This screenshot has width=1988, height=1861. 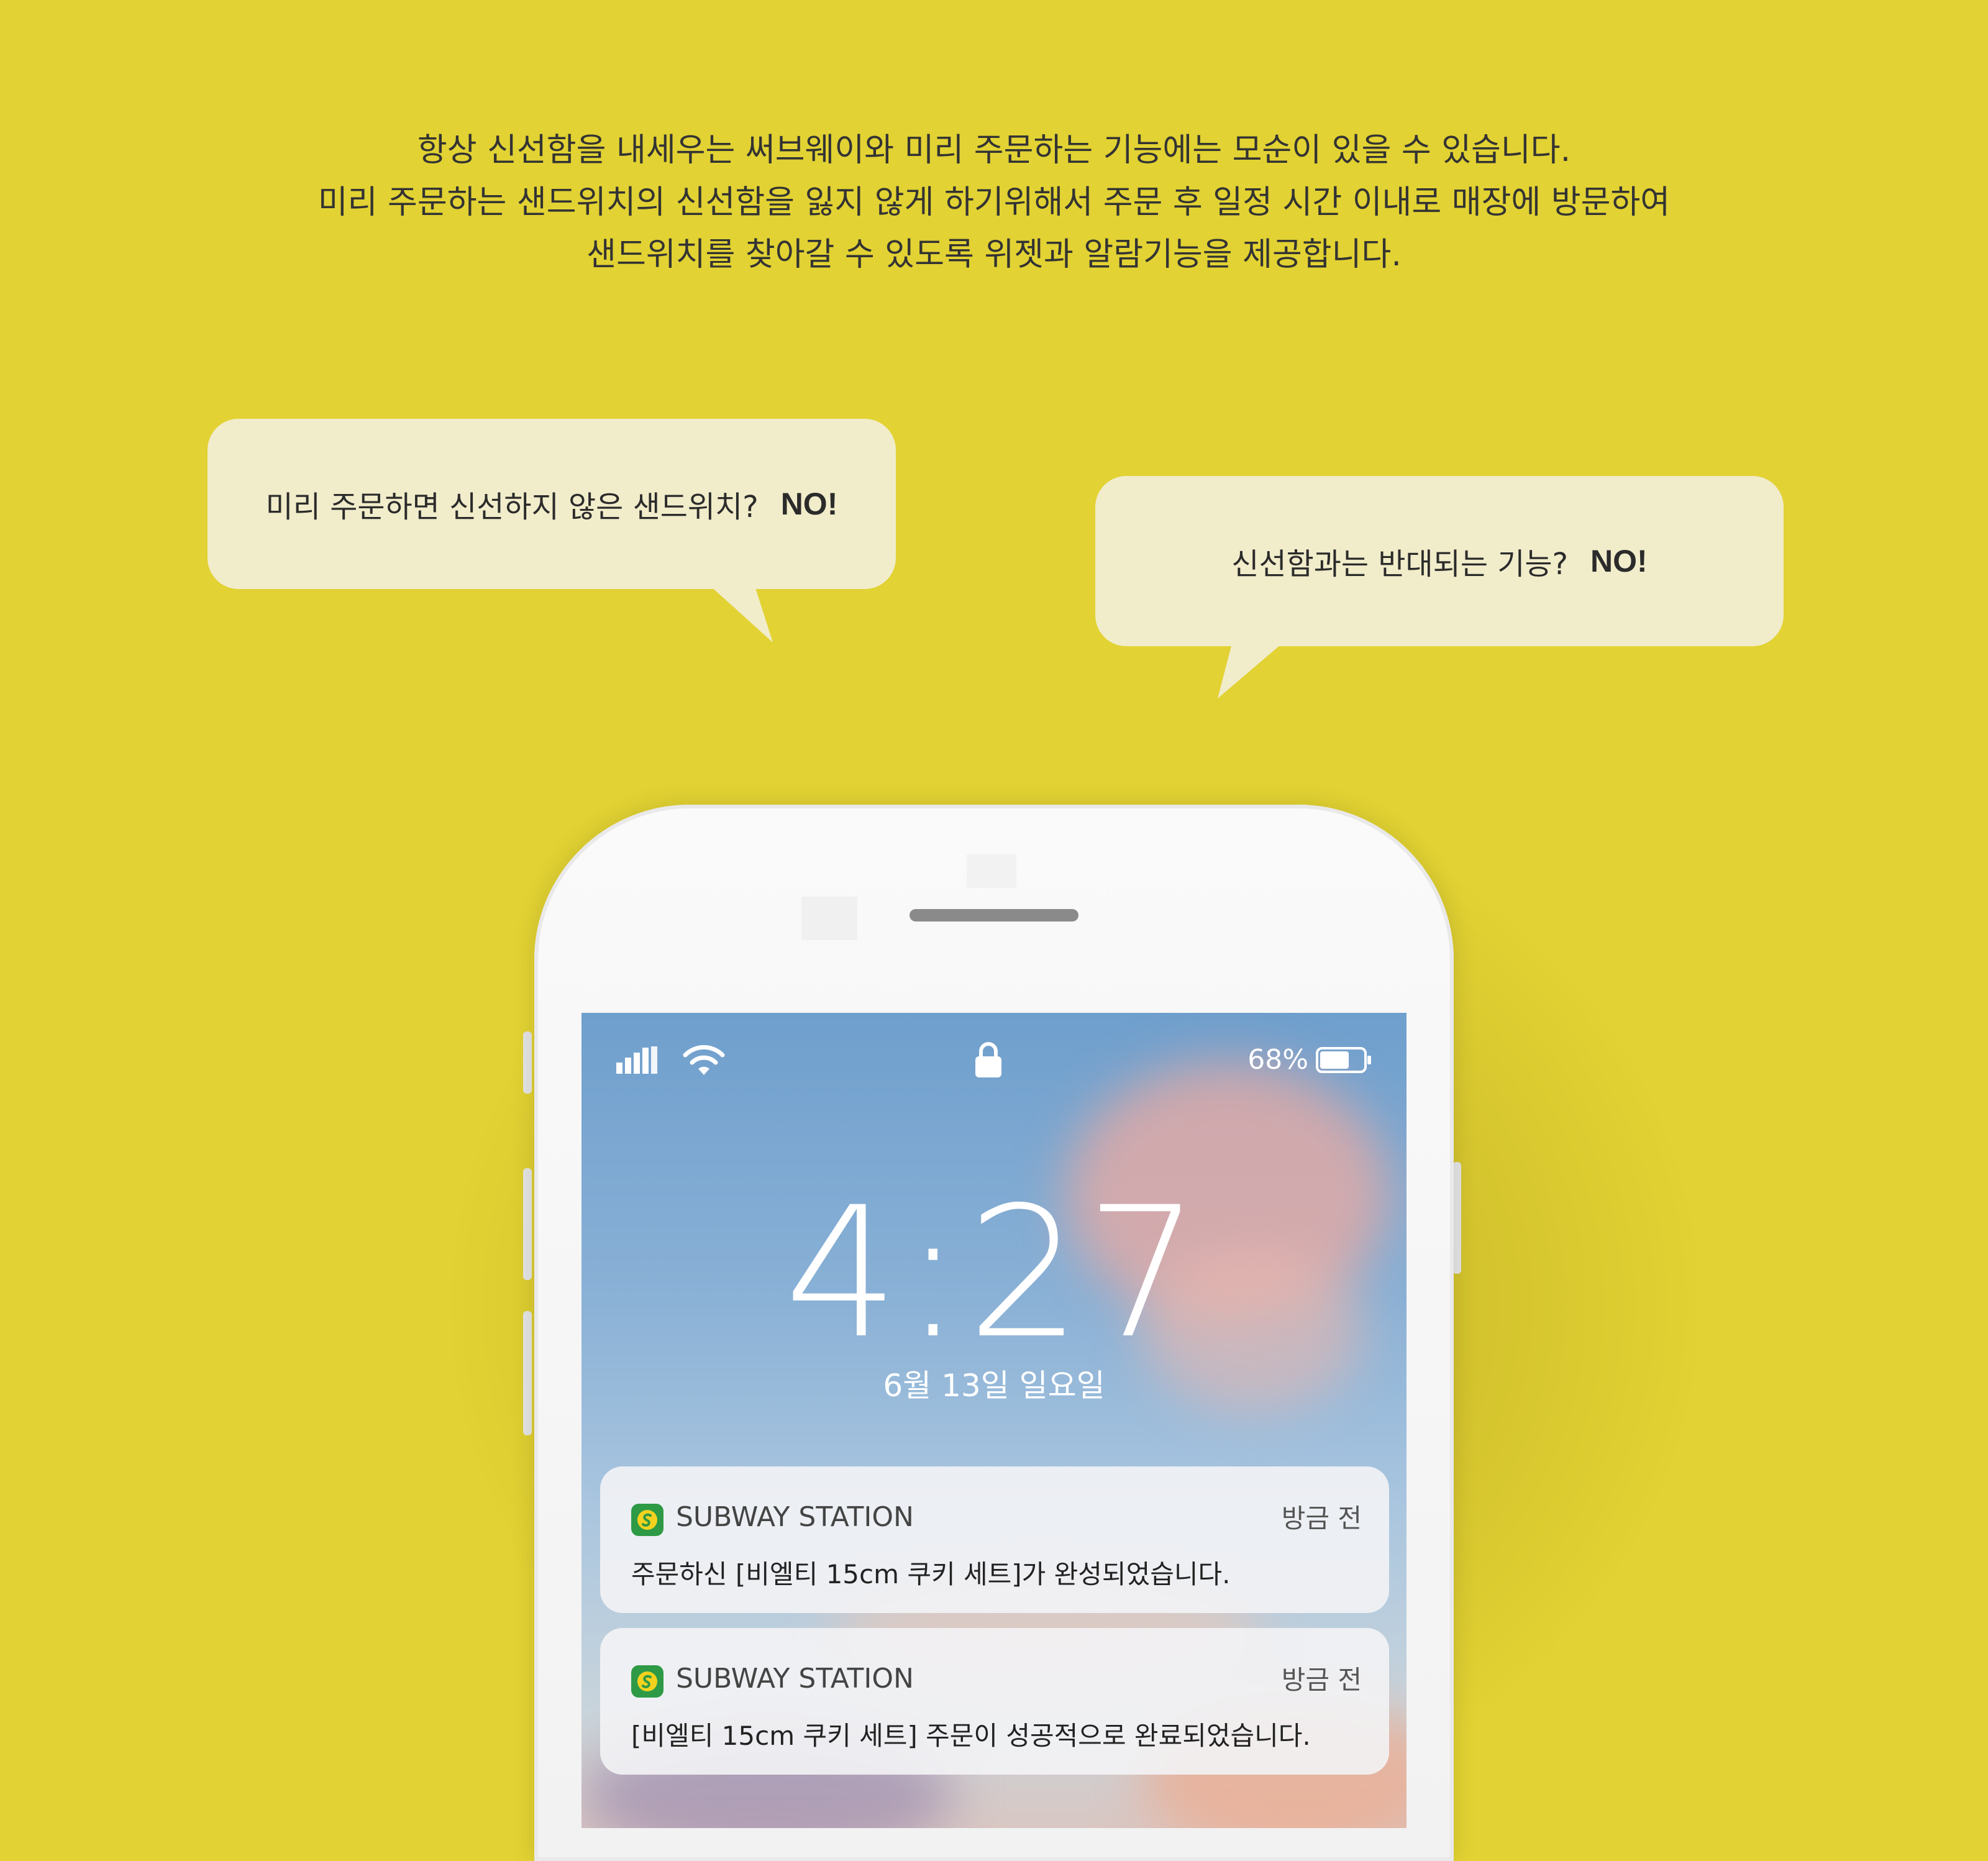 What do you see at coordinates (991, 871) in the screenshot?
I see `phone-sensor` at bounding box center [991, 871].